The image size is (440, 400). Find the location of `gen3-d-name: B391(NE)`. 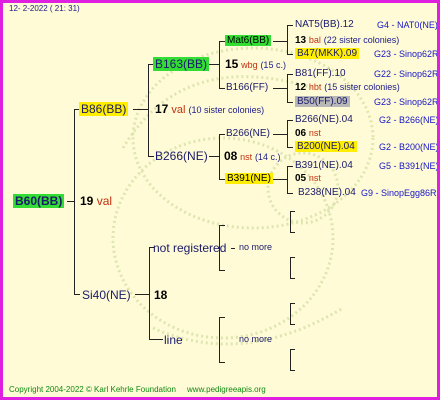

gen3-d-name: B391(NE) is located at coordinates (249, 178).